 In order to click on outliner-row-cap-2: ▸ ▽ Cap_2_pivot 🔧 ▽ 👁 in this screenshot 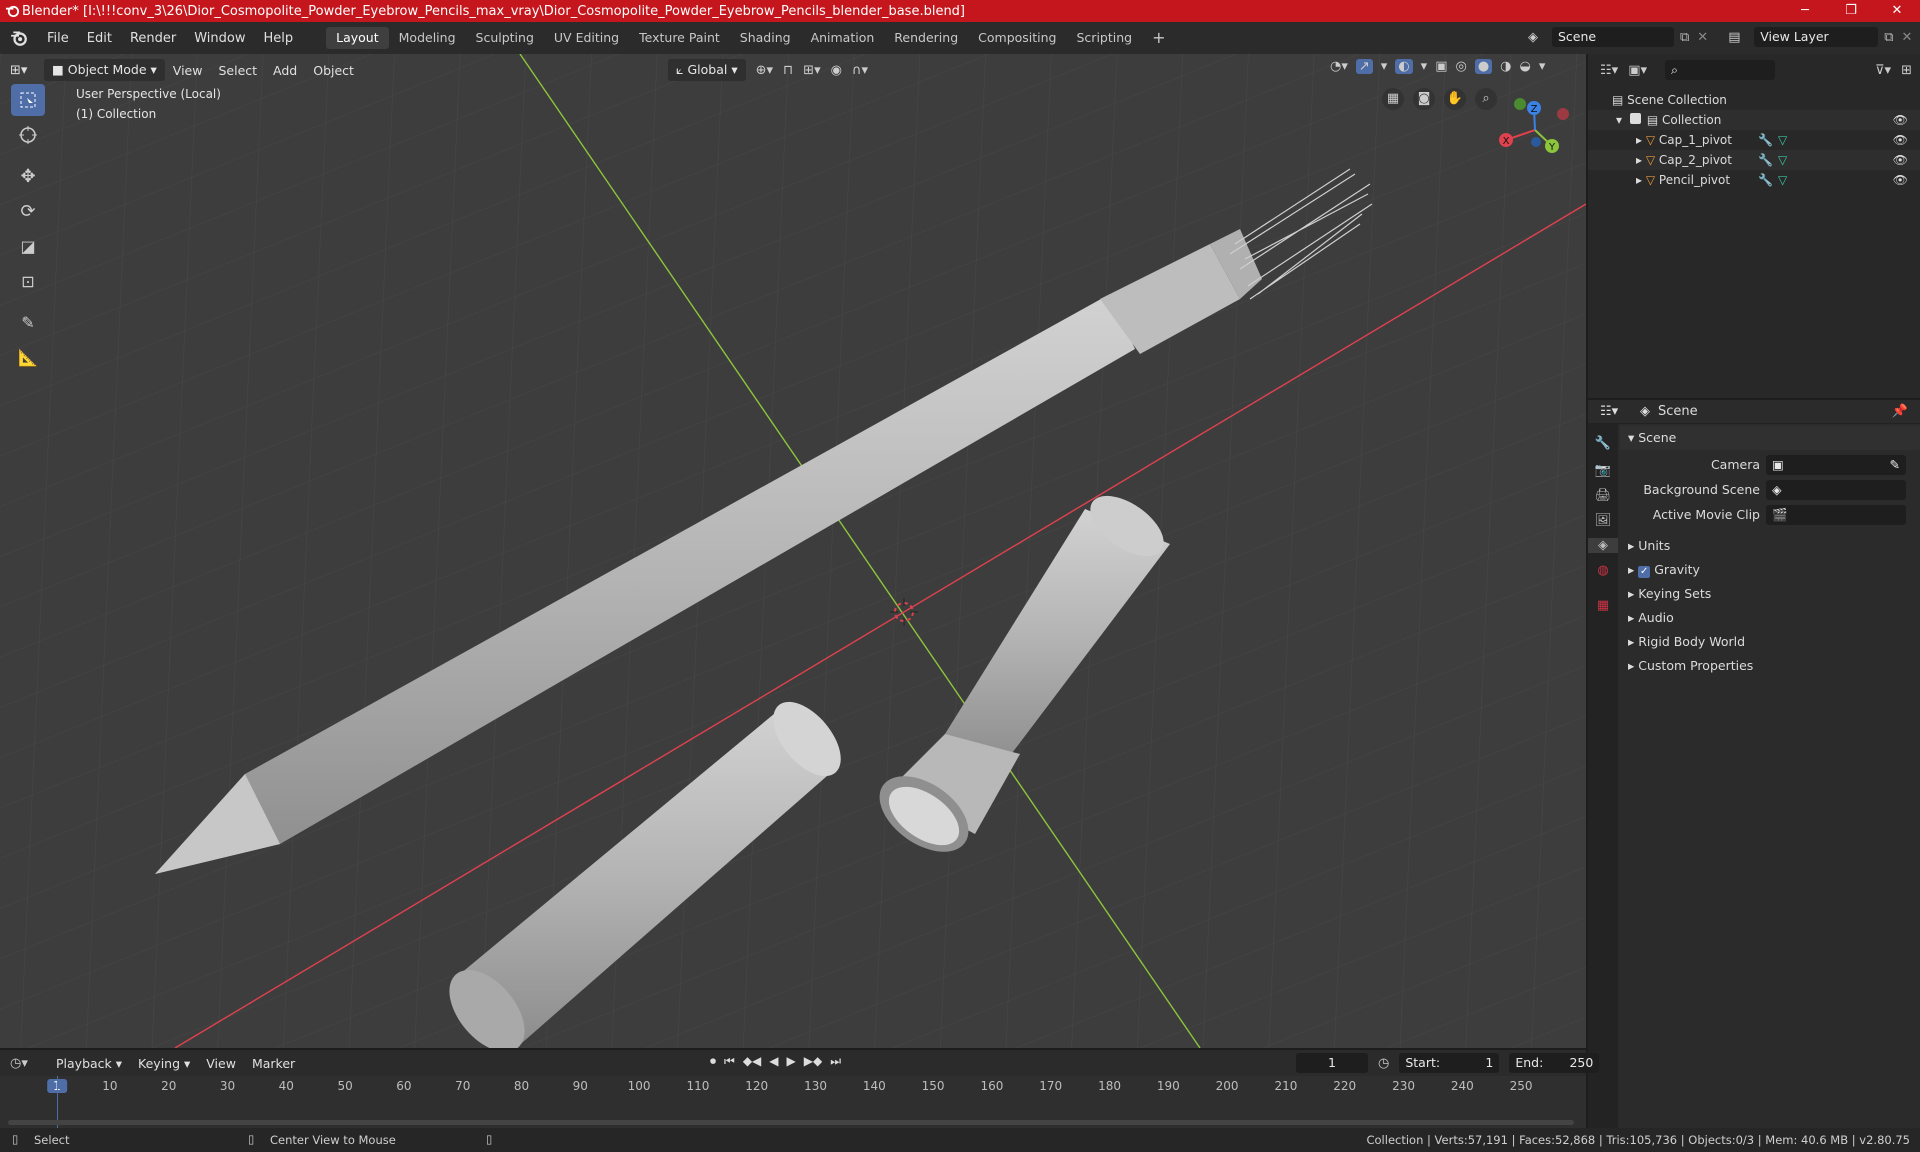, I will do `click(1754, 160)`.